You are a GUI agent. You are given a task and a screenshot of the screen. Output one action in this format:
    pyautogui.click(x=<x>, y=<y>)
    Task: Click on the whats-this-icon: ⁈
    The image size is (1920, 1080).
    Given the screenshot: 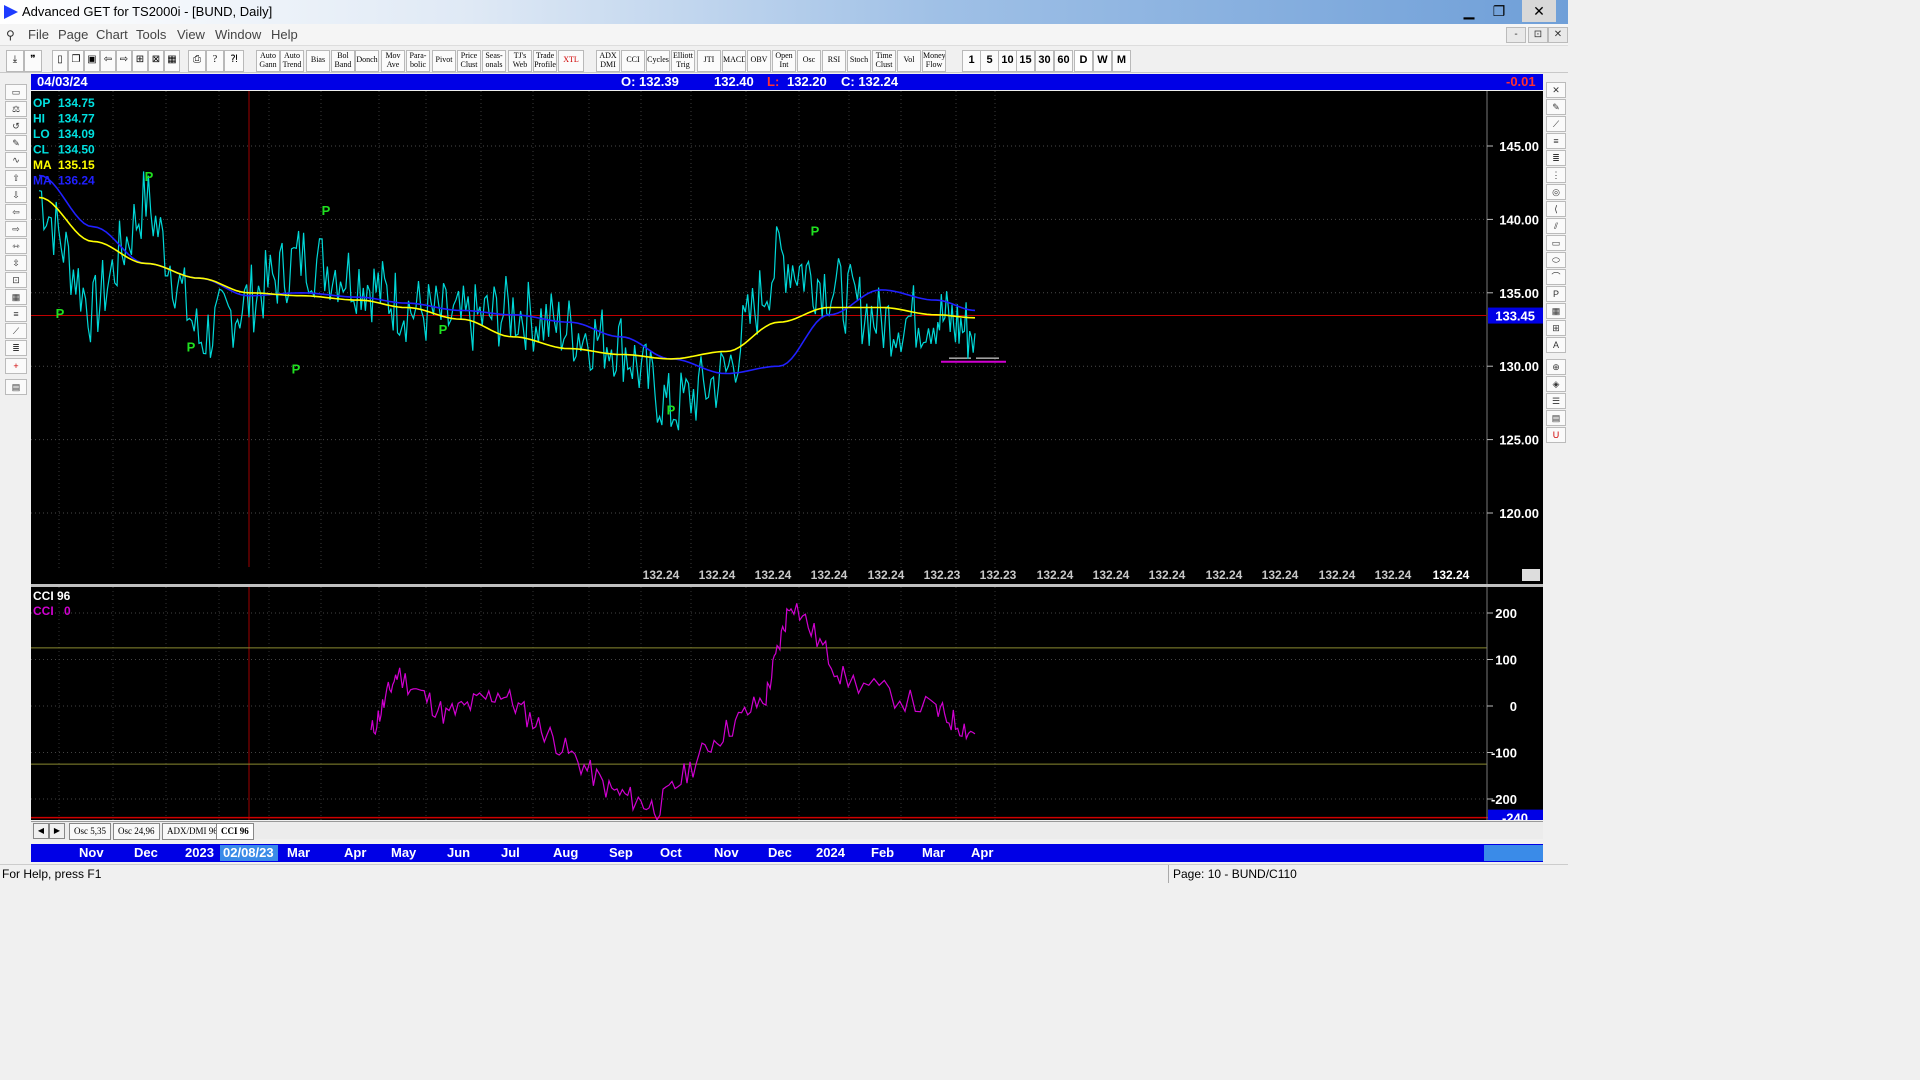 What is the action you would take?
    pyautogui.click(x=234, y=61)
    